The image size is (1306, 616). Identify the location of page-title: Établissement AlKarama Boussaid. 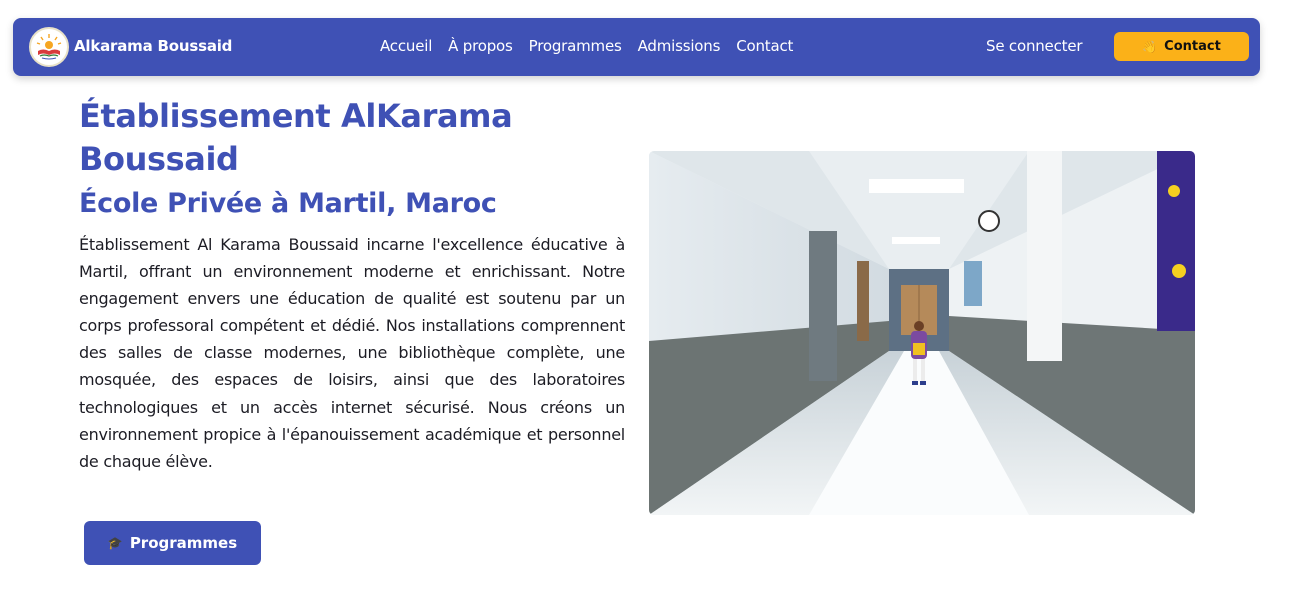
(296, 137).